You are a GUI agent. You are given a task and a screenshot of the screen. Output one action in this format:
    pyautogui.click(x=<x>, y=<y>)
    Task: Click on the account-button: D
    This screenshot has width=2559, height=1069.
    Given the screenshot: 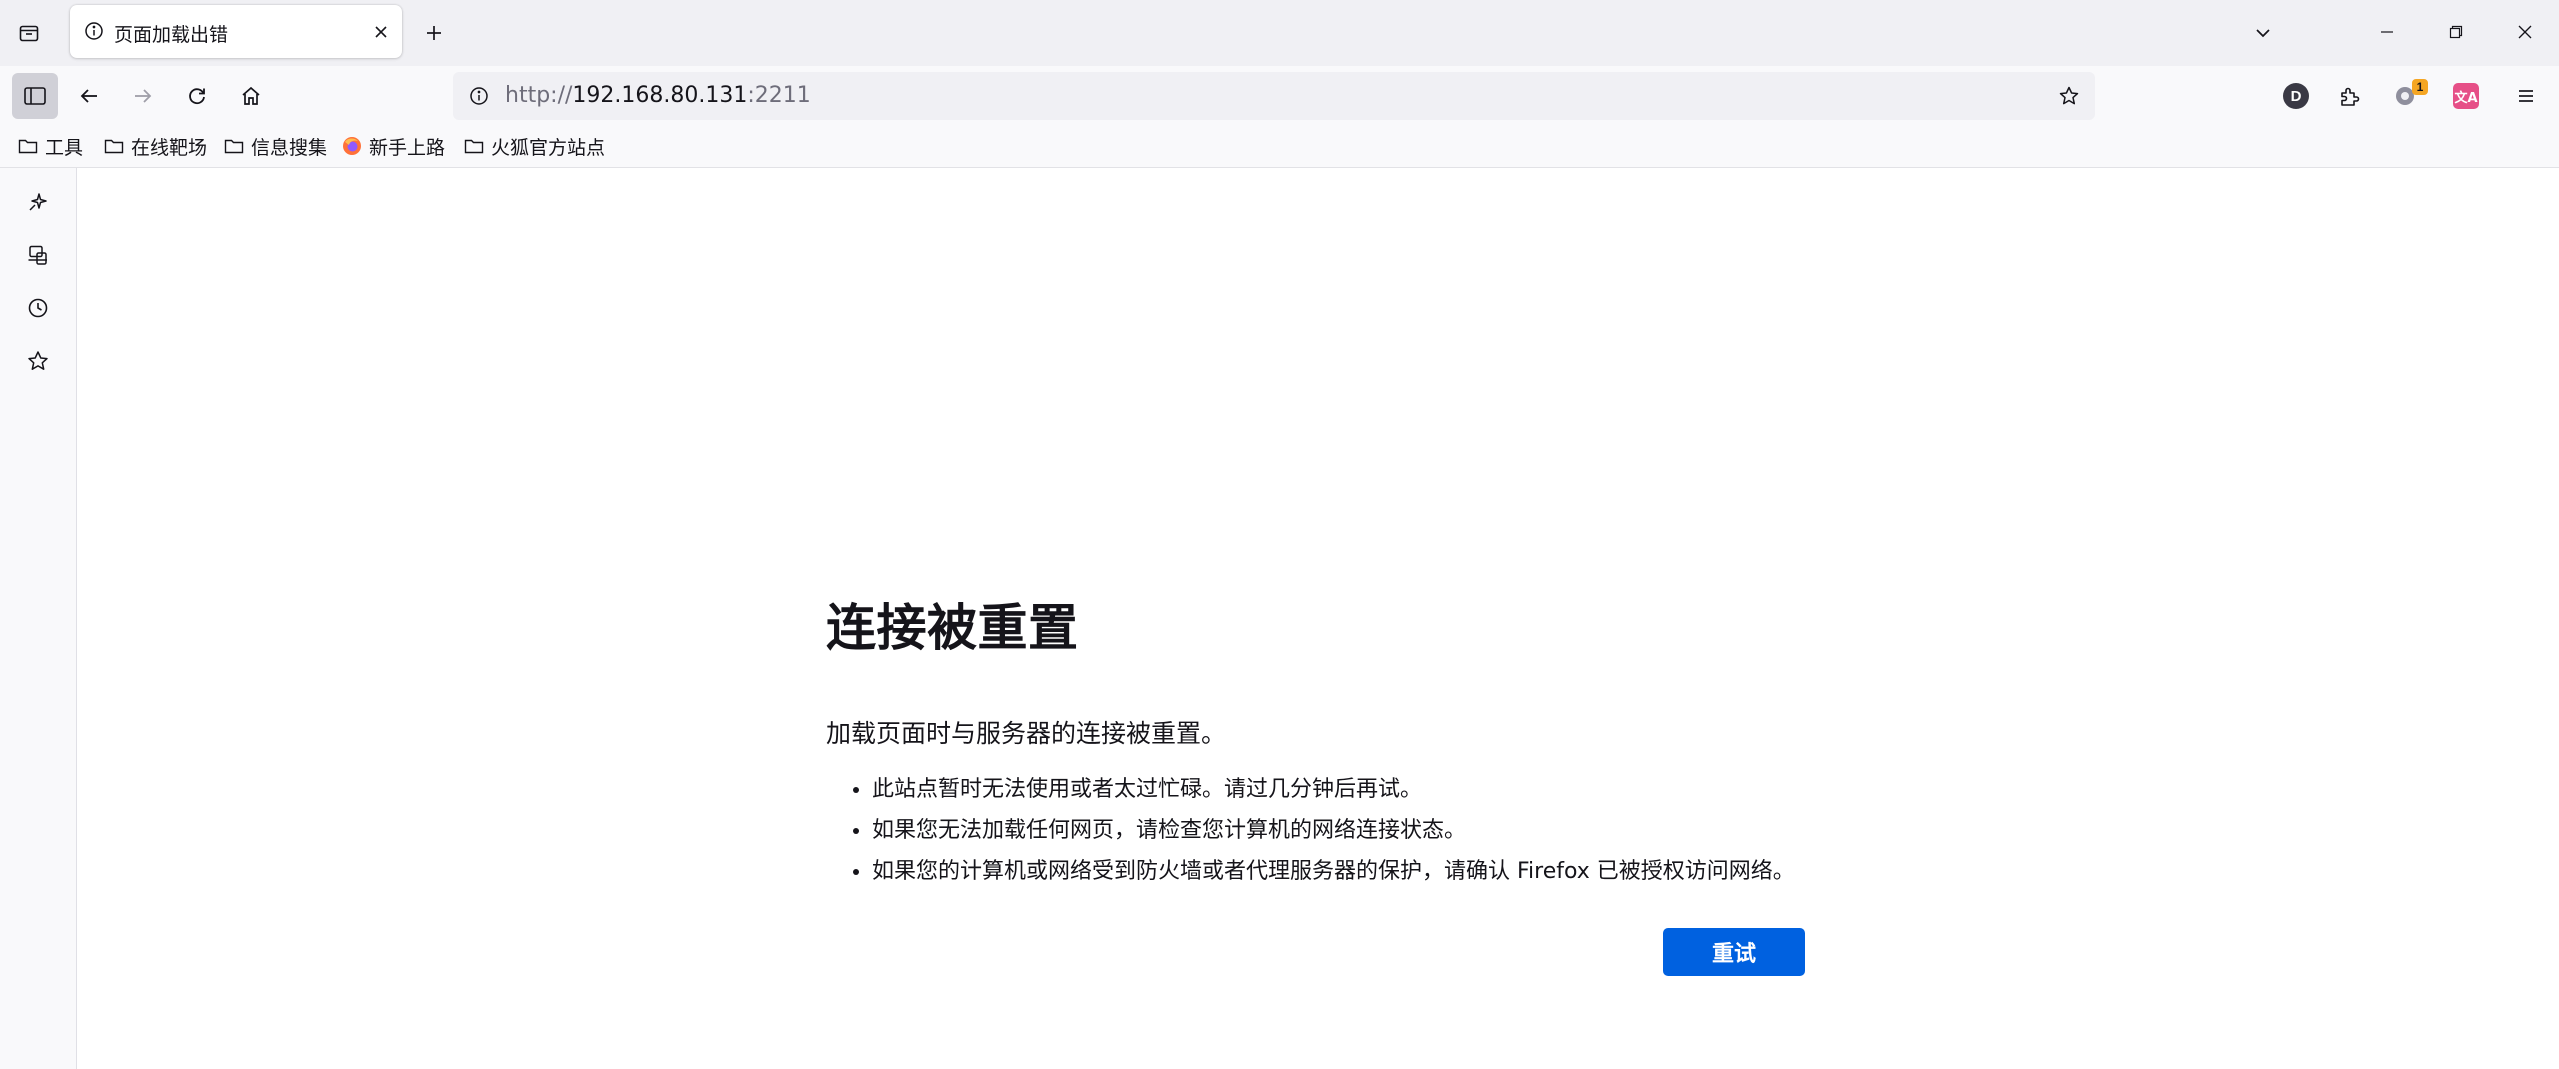 What is the action you would take?
    pyautogui.click(x=2296, y=96)
    